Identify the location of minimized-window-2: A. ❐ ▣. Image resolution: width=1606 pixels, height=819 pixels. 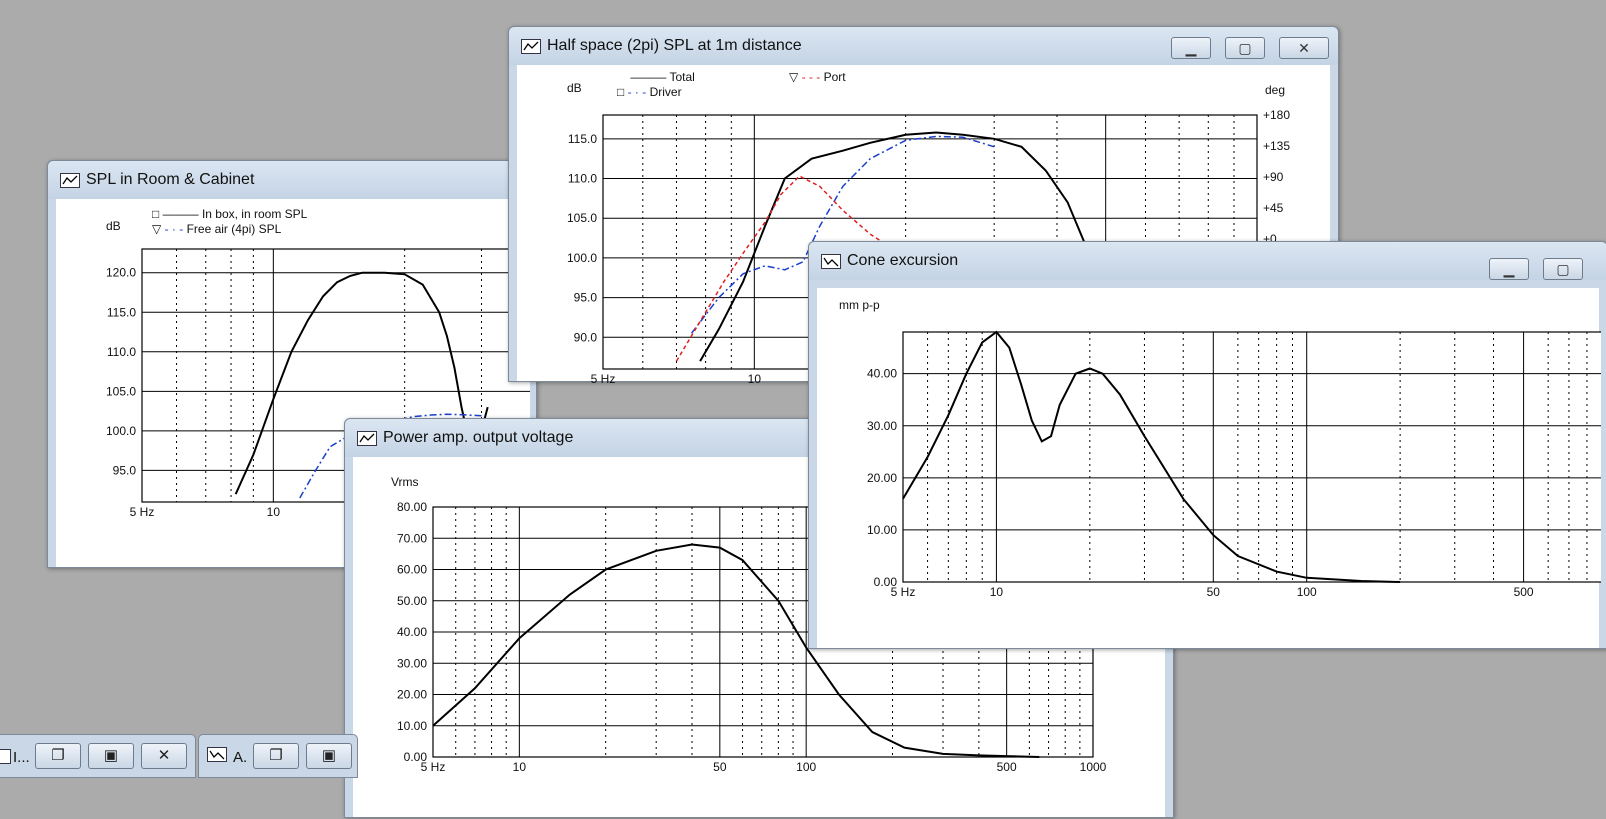
(278, 756).